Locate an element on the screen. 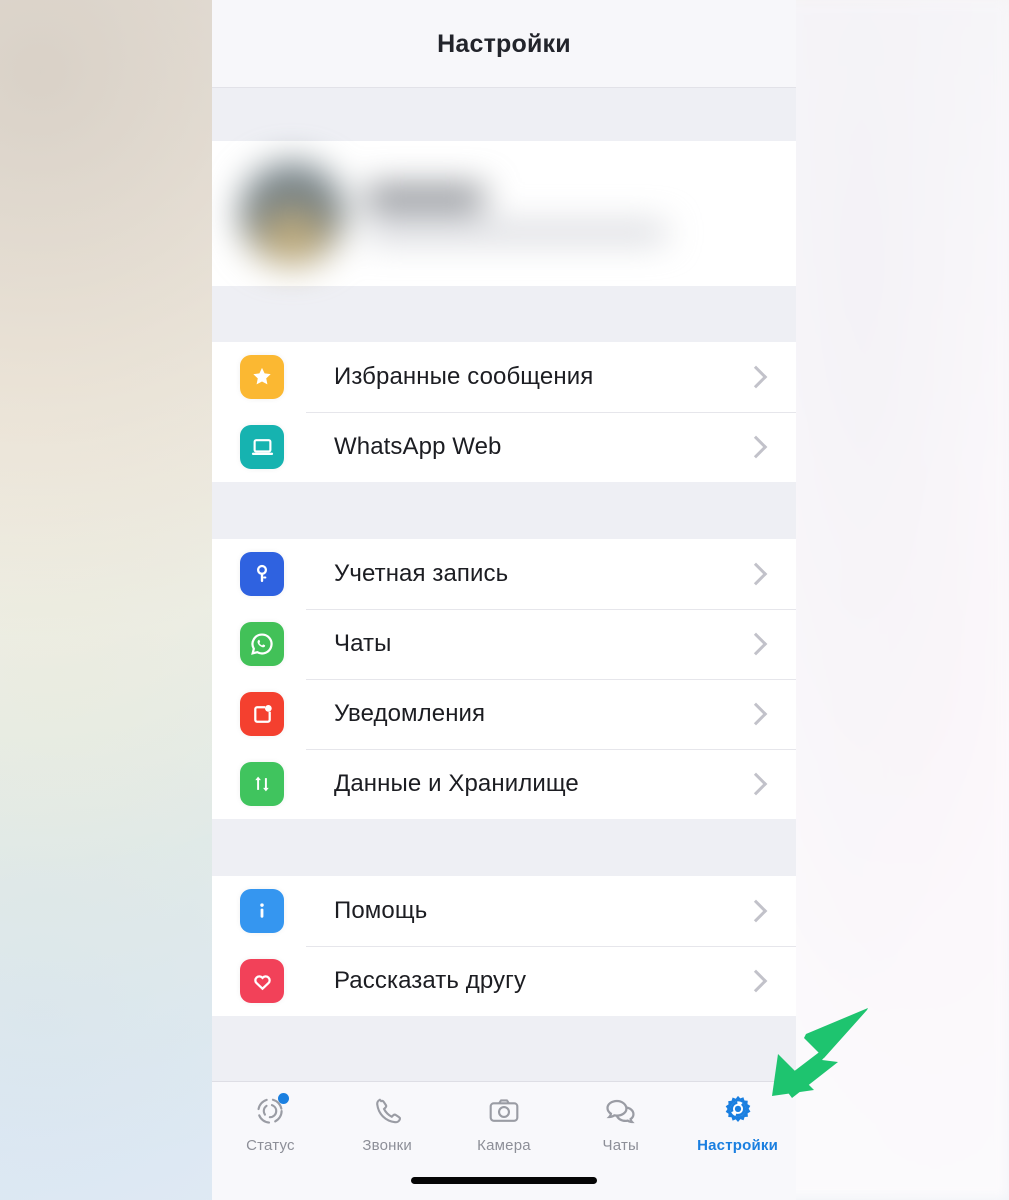  profile-text is located at coordinates (516, 213).